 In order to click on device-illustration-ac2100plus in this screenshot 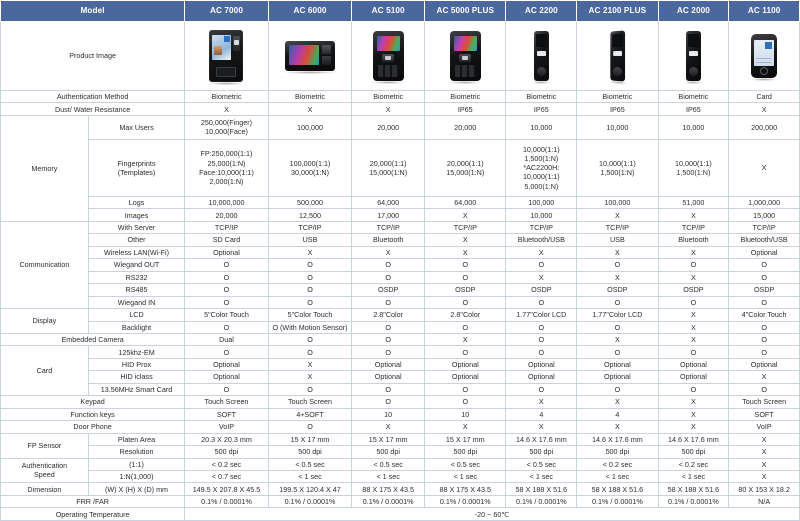, I will do `click(617, 57)`.